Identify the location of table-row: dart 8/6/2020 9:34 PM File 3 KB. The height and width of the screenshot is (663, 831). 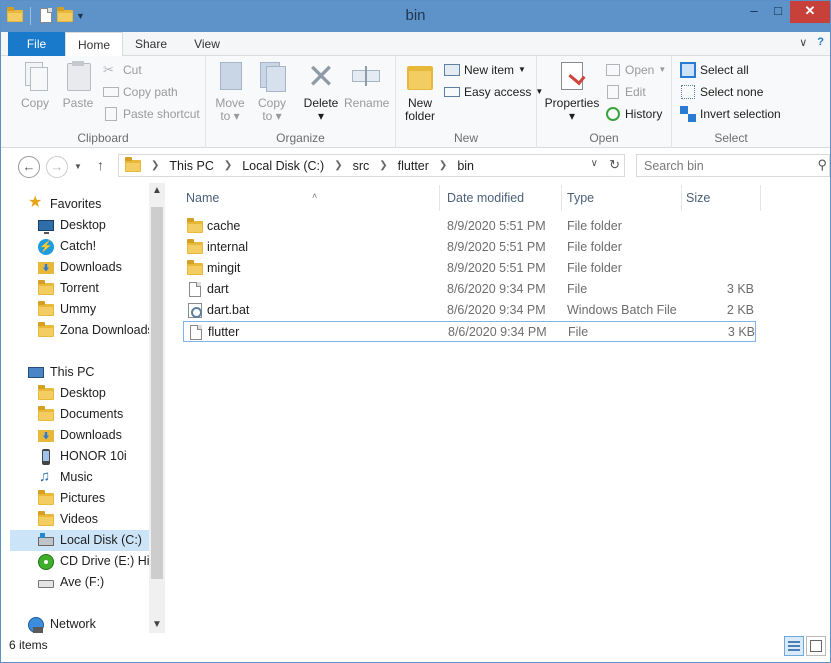
(469, 289).